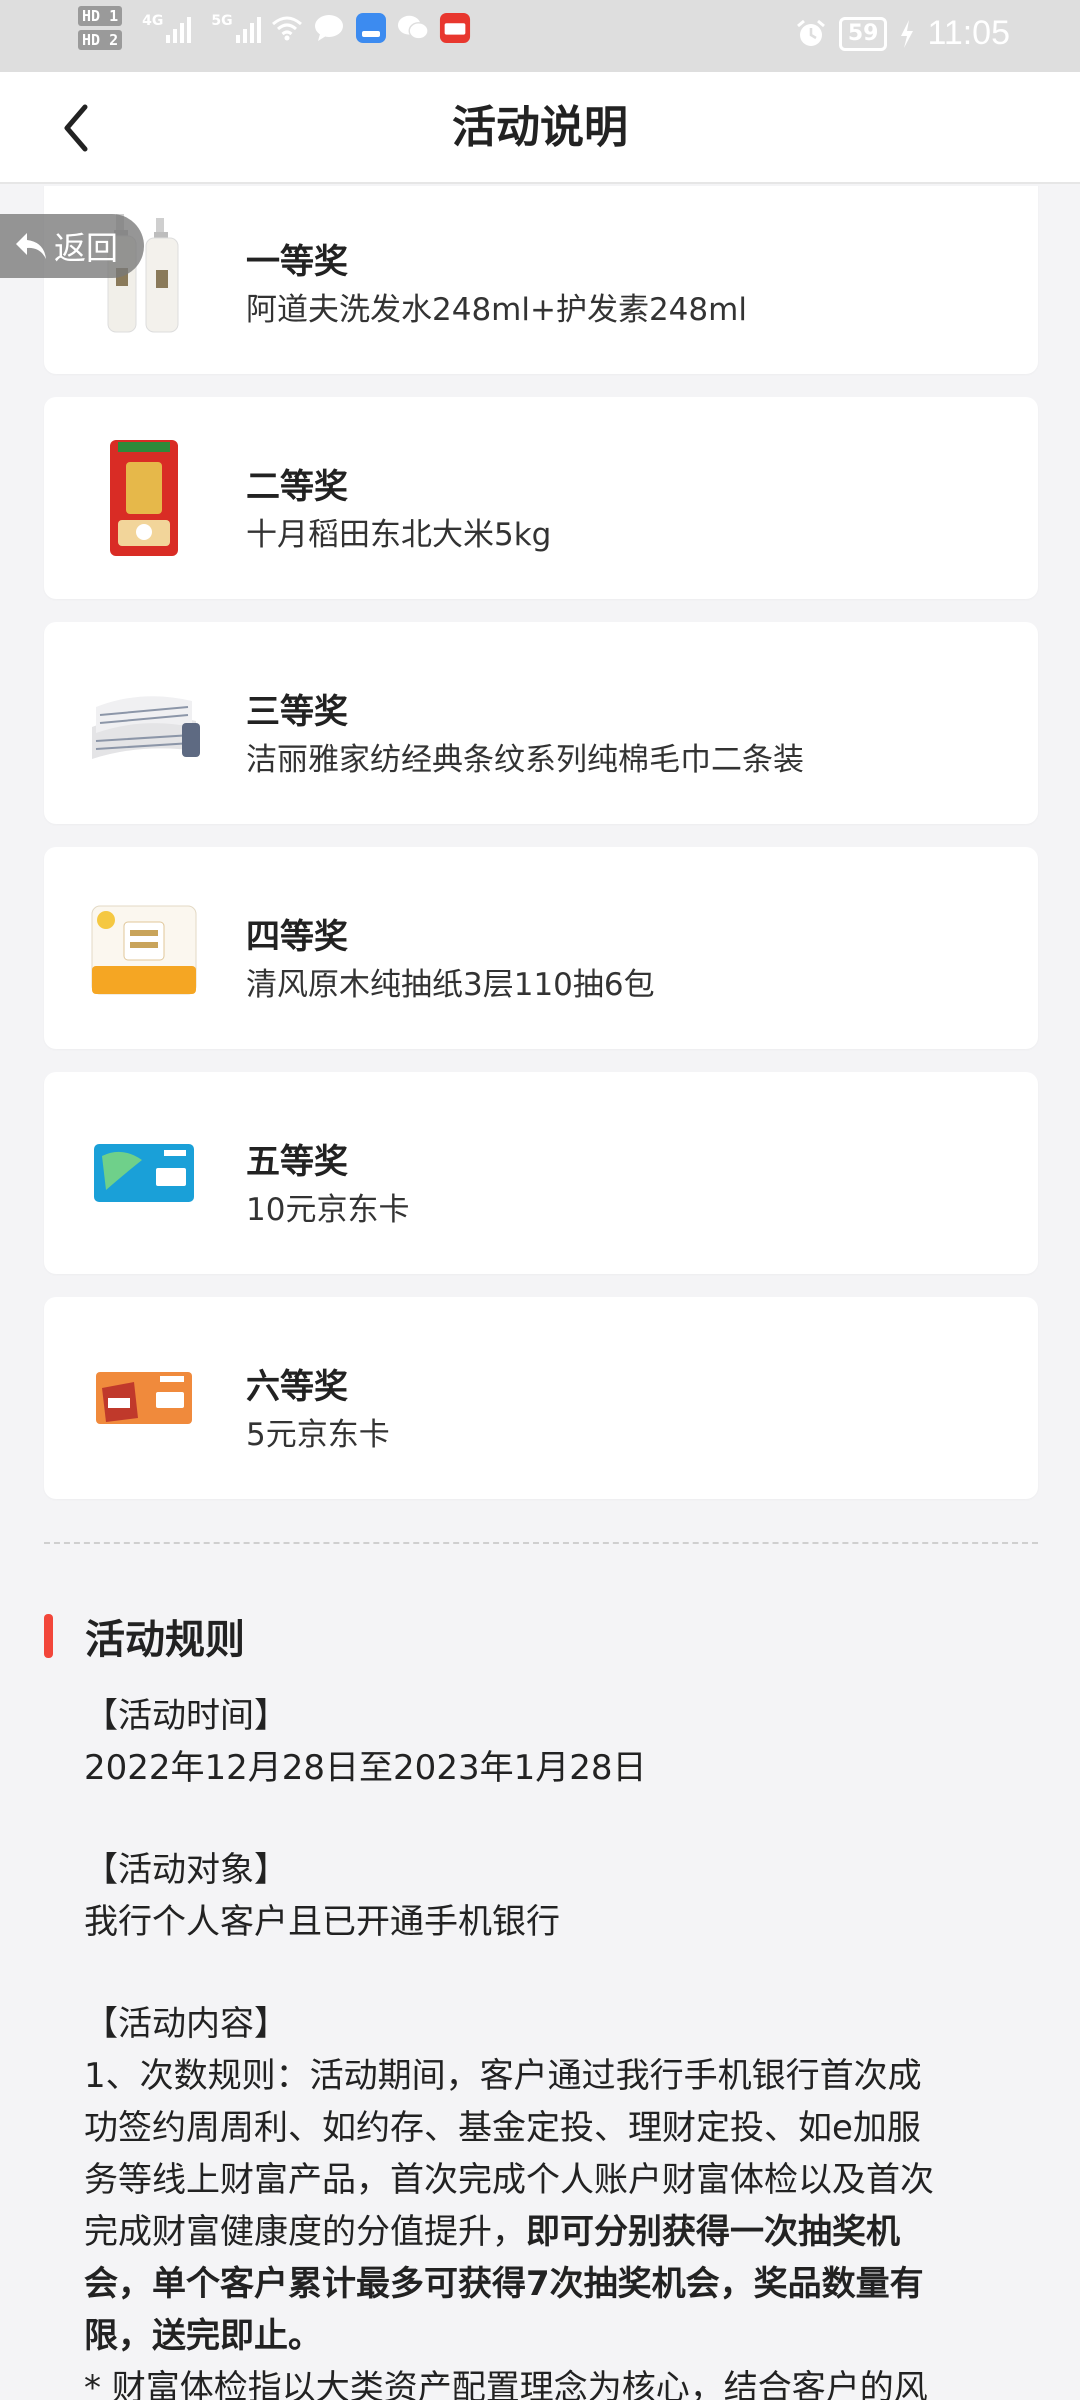 The image size is (1080, 2400). Describe the element at coordinates (509, 2180) in the screenshot. I see `content-line: 务等线上财富产品，首次完成个人账户财富体检以及首次` at that location.